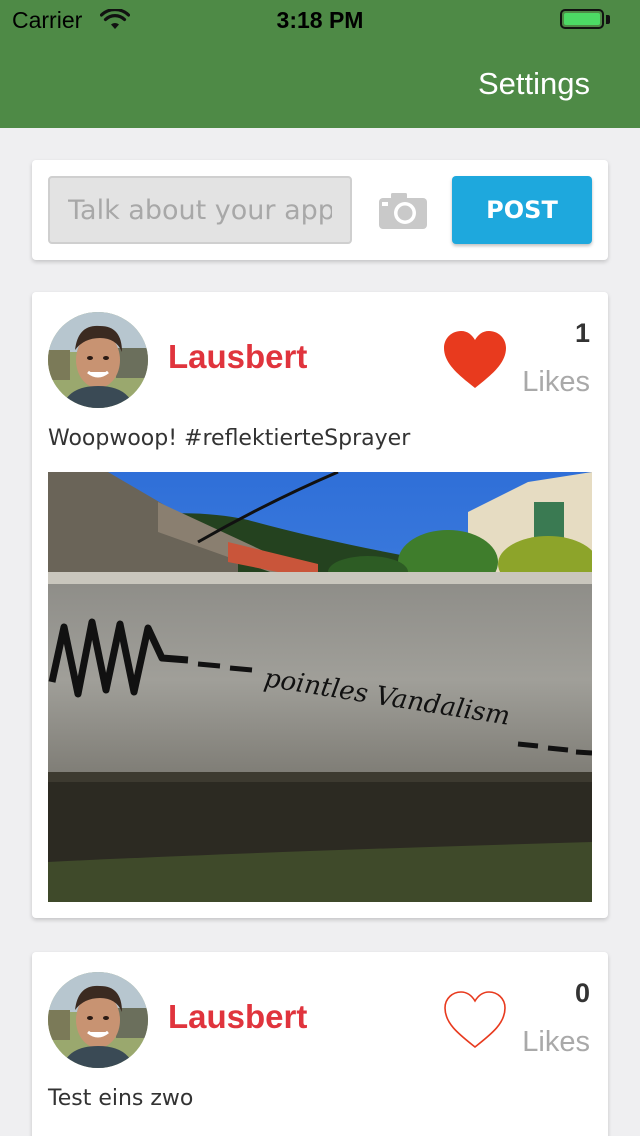 The width and height of the screenshot is (640, 1136). I want to click on talk-input, so click(200, 210).